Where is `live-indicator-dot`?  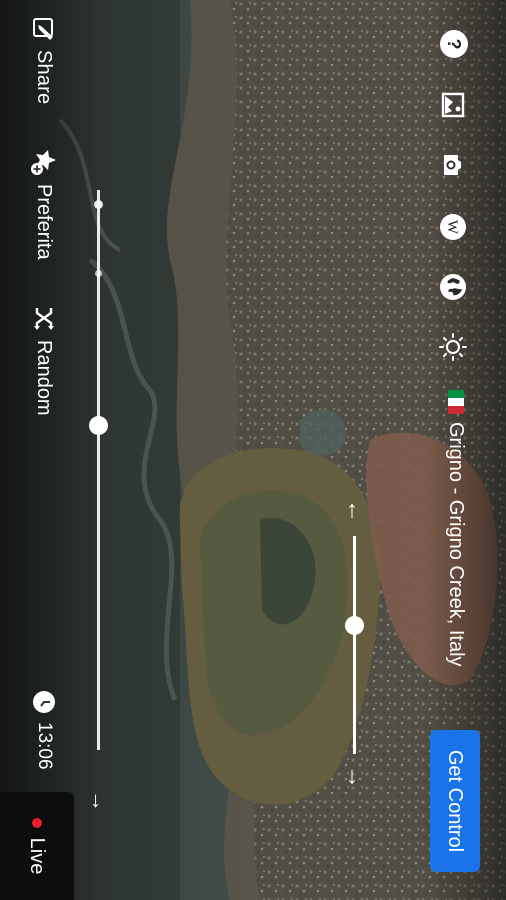 live-indicator-dot is located at coordinates (37, 822).